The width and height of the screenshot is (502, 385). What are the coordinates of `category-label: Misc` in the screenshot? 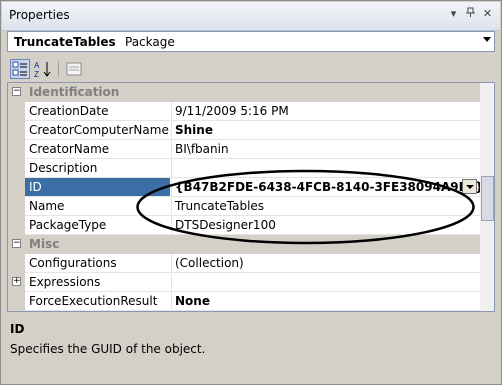 It's located at (44, 244).